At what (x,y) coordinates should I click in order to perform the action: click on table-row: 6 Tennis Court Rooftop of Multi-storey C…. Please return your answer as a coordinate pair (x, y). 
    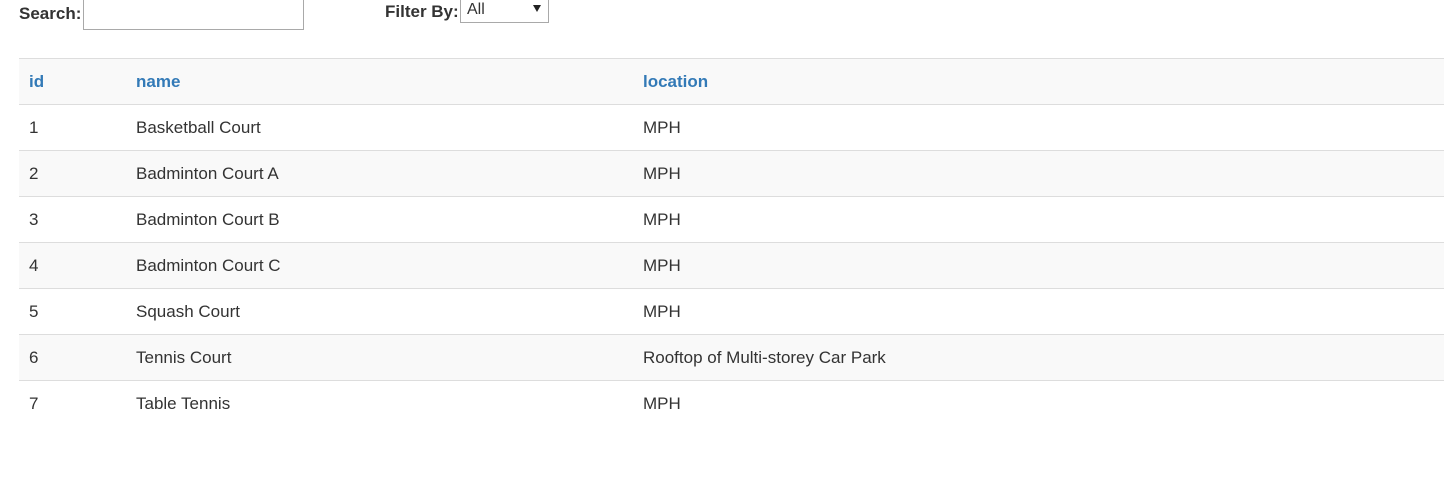
    Looking at the image, I should click on (731, 357).